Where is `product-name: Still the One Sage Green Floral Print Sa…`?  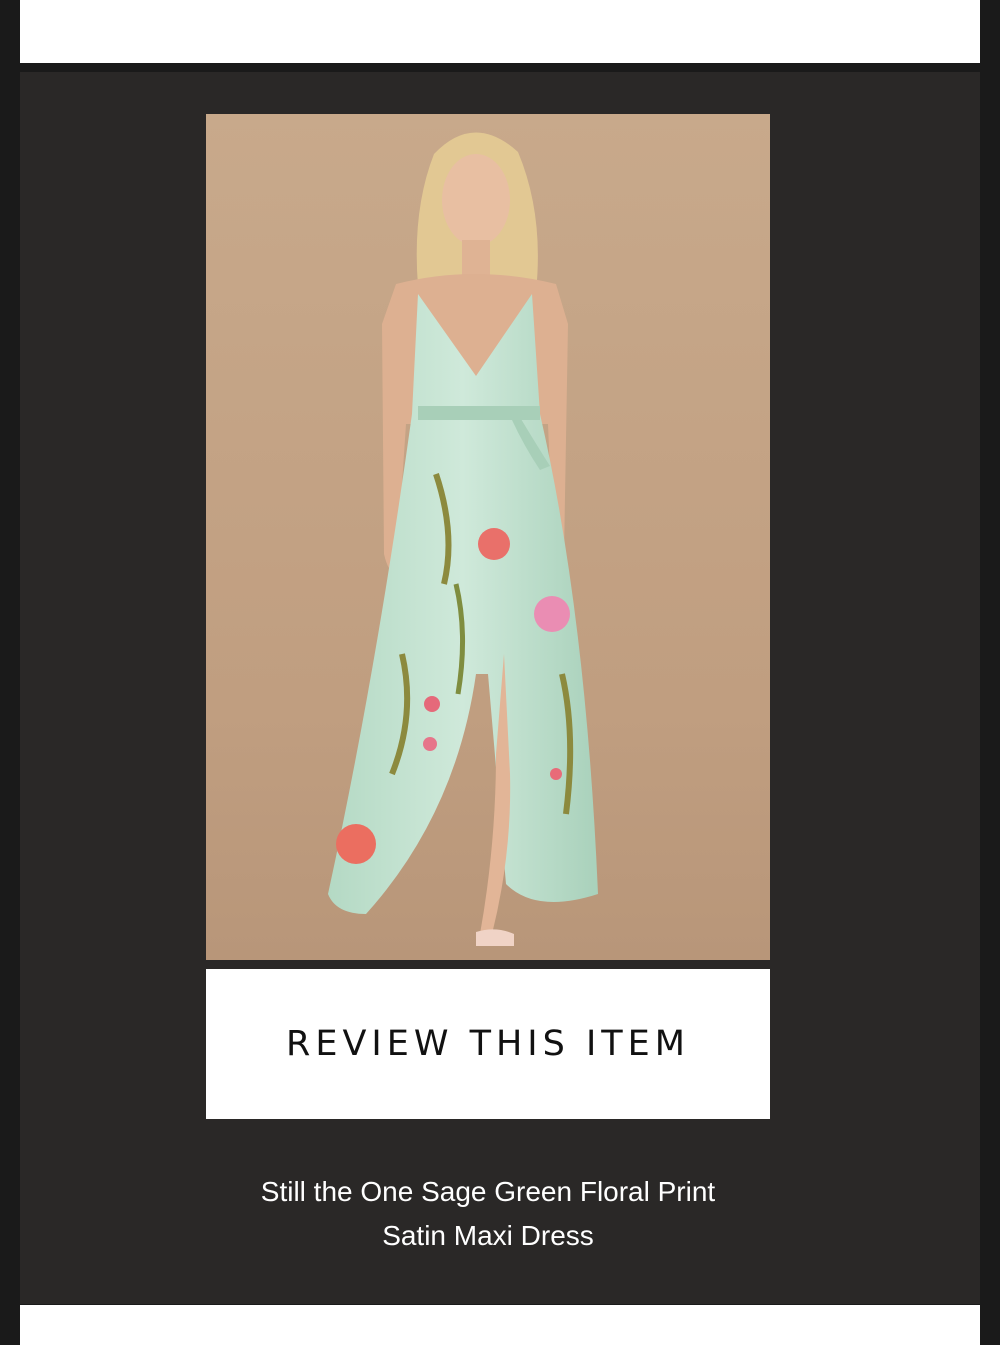 product-name: Still the One Sage Green Floral Print Sa… is located at coordinates (488, 1214).